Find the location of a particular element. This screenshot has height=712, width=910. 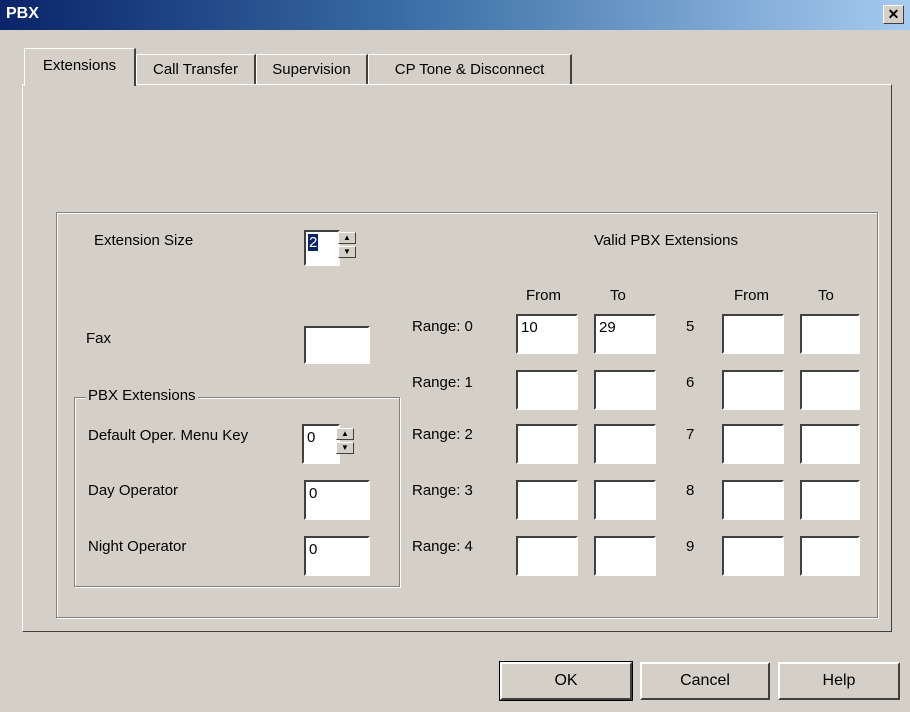

pbx-extensions-group-title: PBX Extensions is located at coordinates (142, 395).